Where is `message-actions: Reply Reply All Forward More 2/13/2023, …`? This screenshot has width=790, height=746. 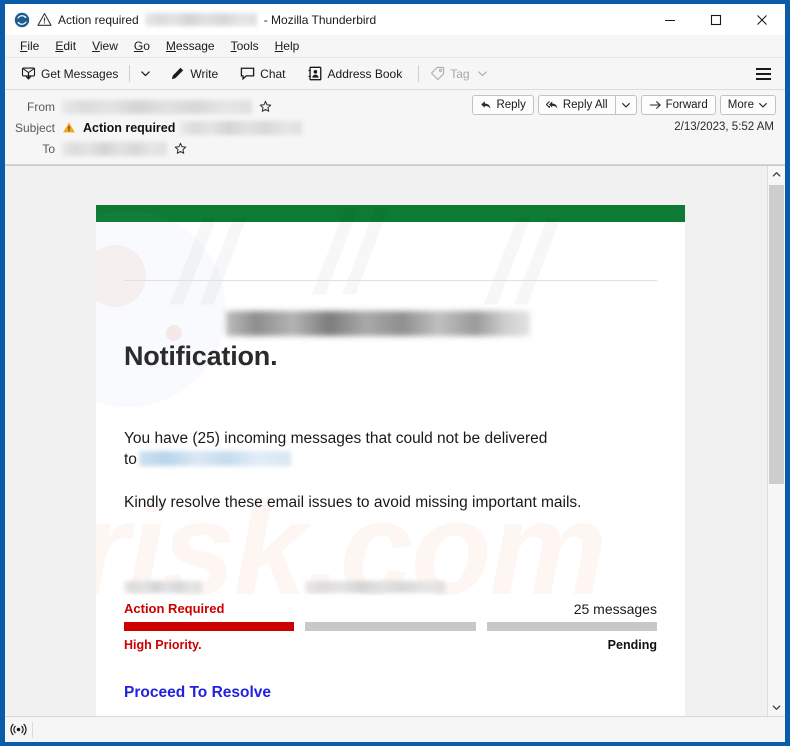 message-actions: Reply Reply All Forward More 2/13/2023, … is located at coordinates (622, 114).